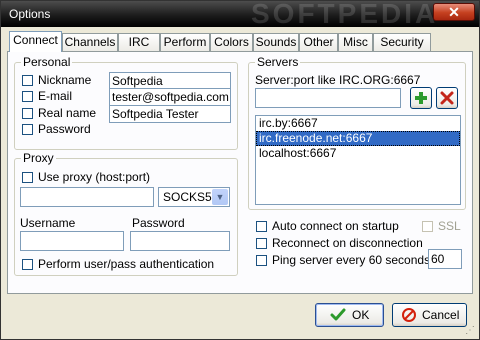  Describe the element at coordinates (261, 260) in the screenshot. I see `ping-checkbox` at that location.